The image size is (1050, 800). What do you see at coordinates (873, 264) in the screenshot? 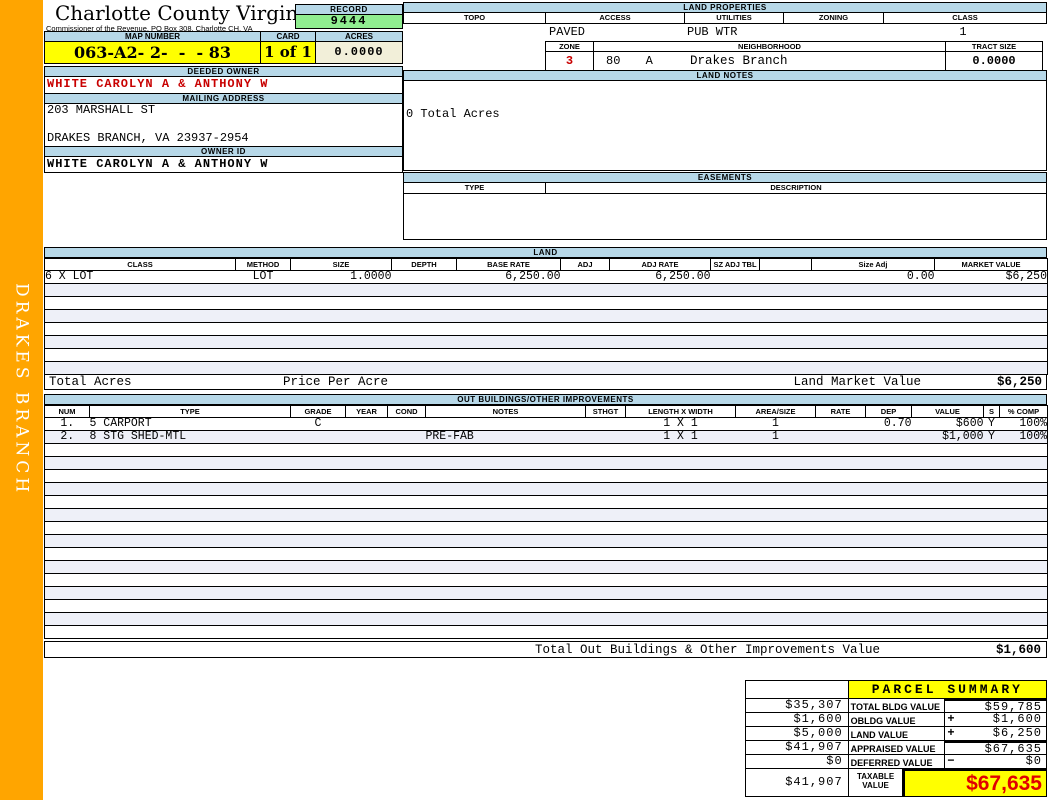
I see `land-col-size-adj: Size Adj` at bounding box center [873, 264].